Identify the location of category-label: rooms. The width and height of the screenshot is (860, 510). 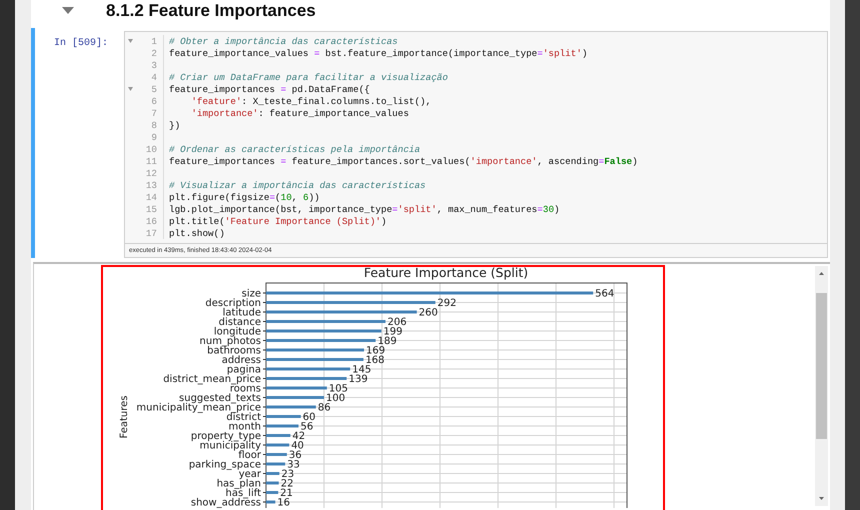
(245, 389).